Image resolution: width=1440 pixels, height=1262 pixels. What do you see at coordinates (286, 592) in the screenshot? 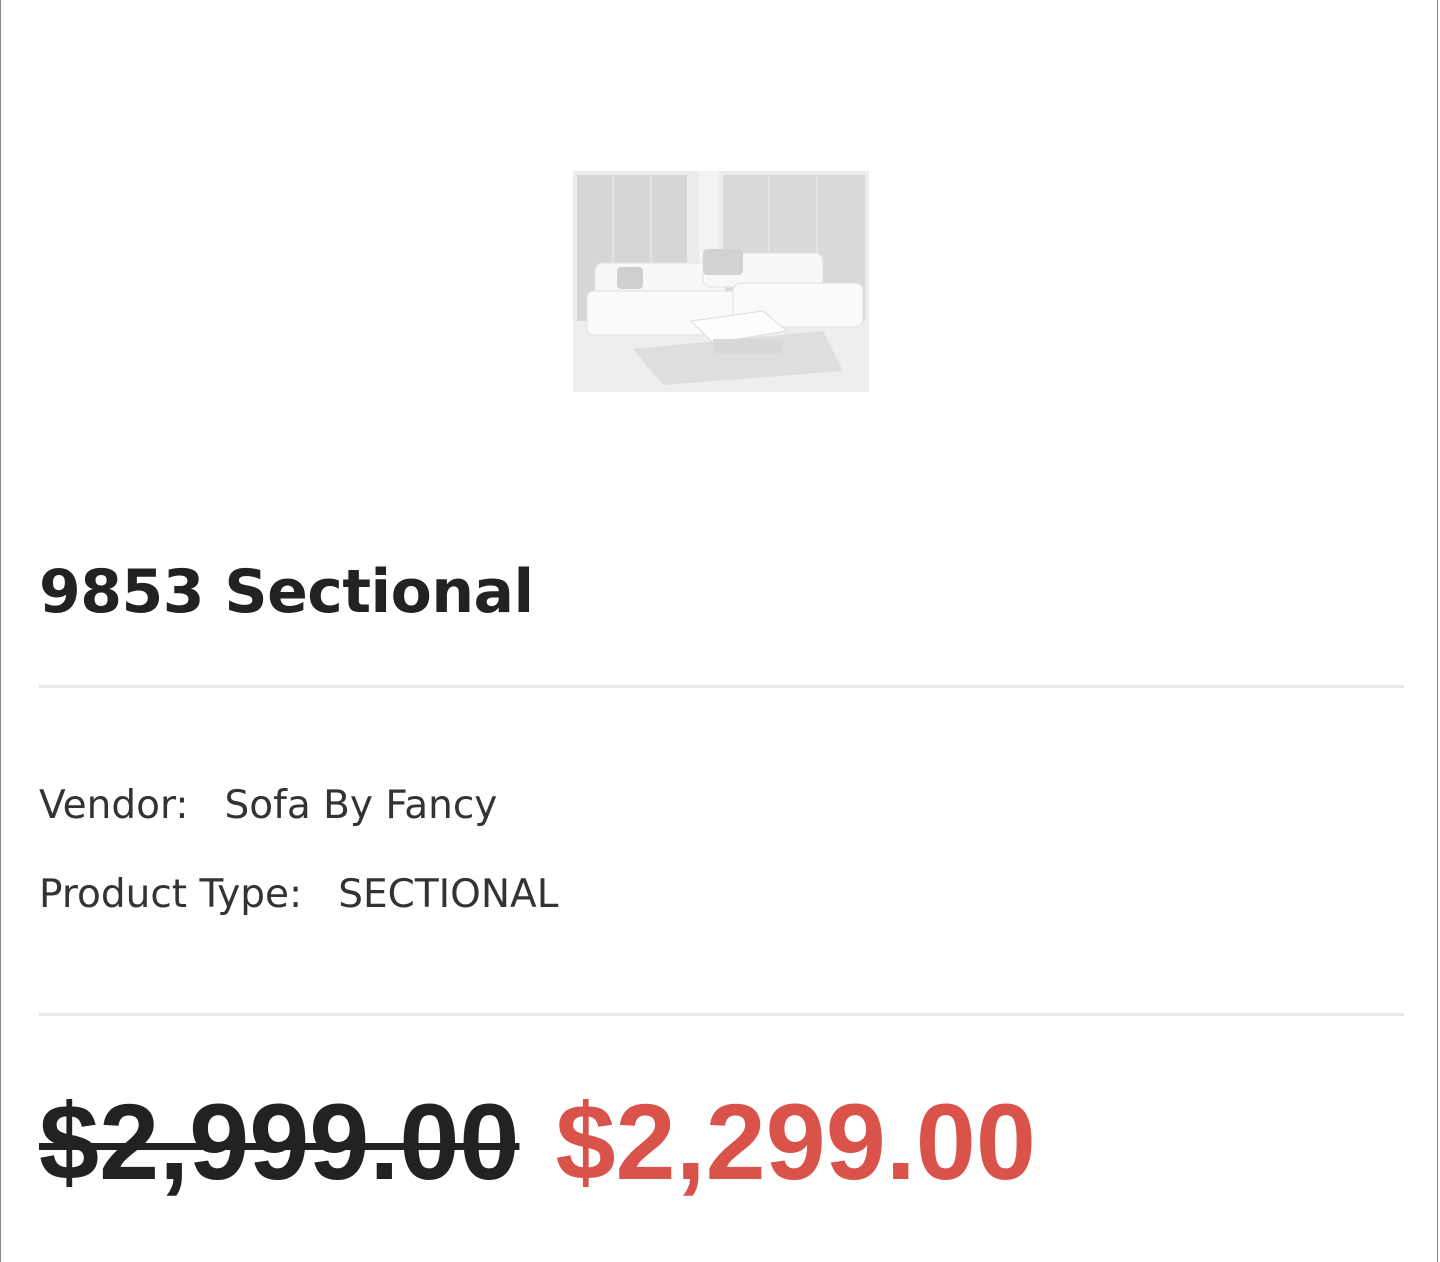
I see `product-title: 9853 Sectional` at bounding box center [286, 592].